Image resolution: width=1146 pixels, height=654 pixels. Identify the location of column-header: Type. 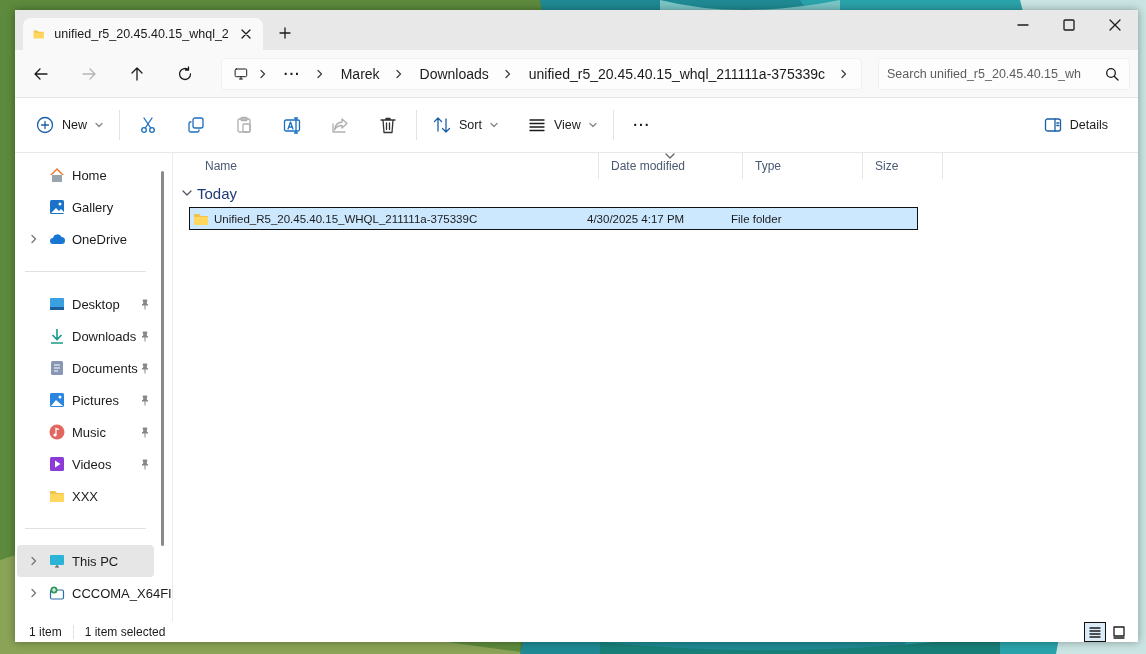
(803, 166).